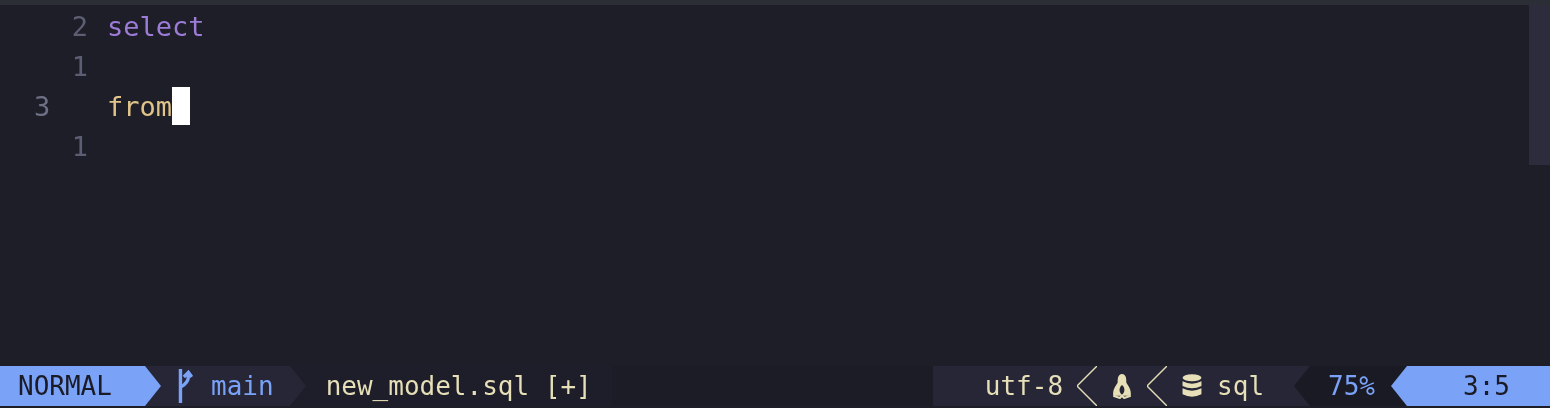 Image resolution: width=1550 pixels, height=408 pixels. Describe the element at coordinates (185, 386) in the screenshot. I see `git-branch-icon` at that location.